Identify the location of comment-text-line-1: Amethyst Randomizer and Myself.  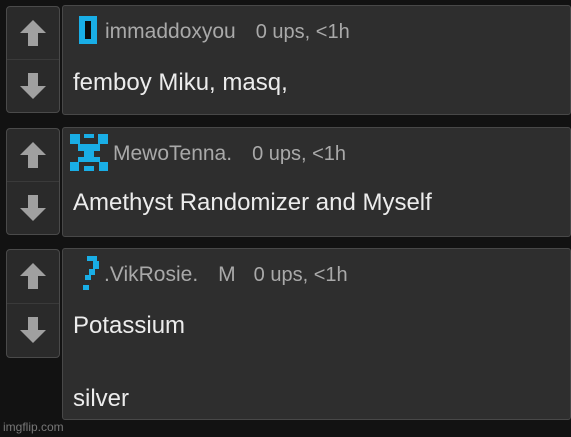
(252, 202).